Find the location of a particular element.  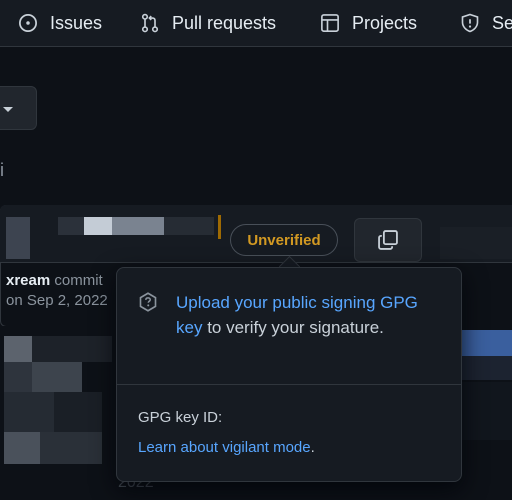

commit-action-text: commit is located at coordinates (78, 280).